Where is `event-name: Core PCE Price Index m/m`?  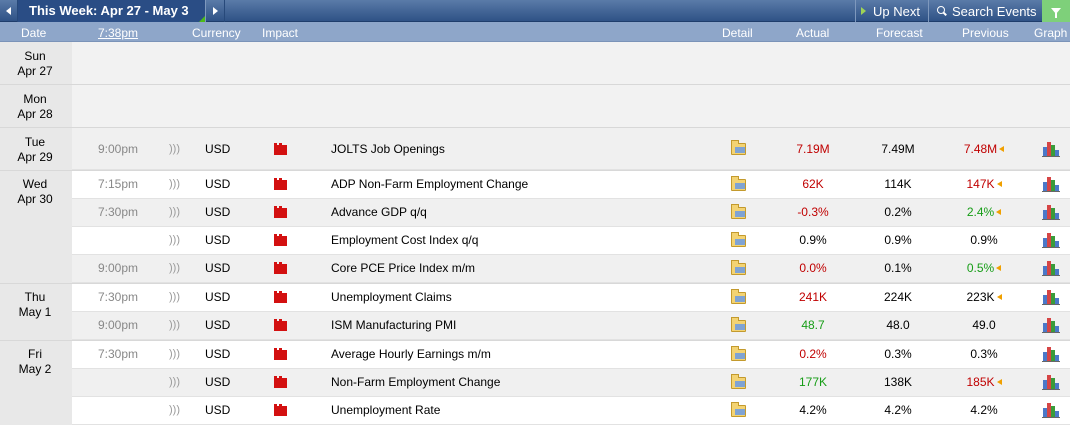 event-name: Core PCE Price Index m/m is located at coordinates (403, 268).